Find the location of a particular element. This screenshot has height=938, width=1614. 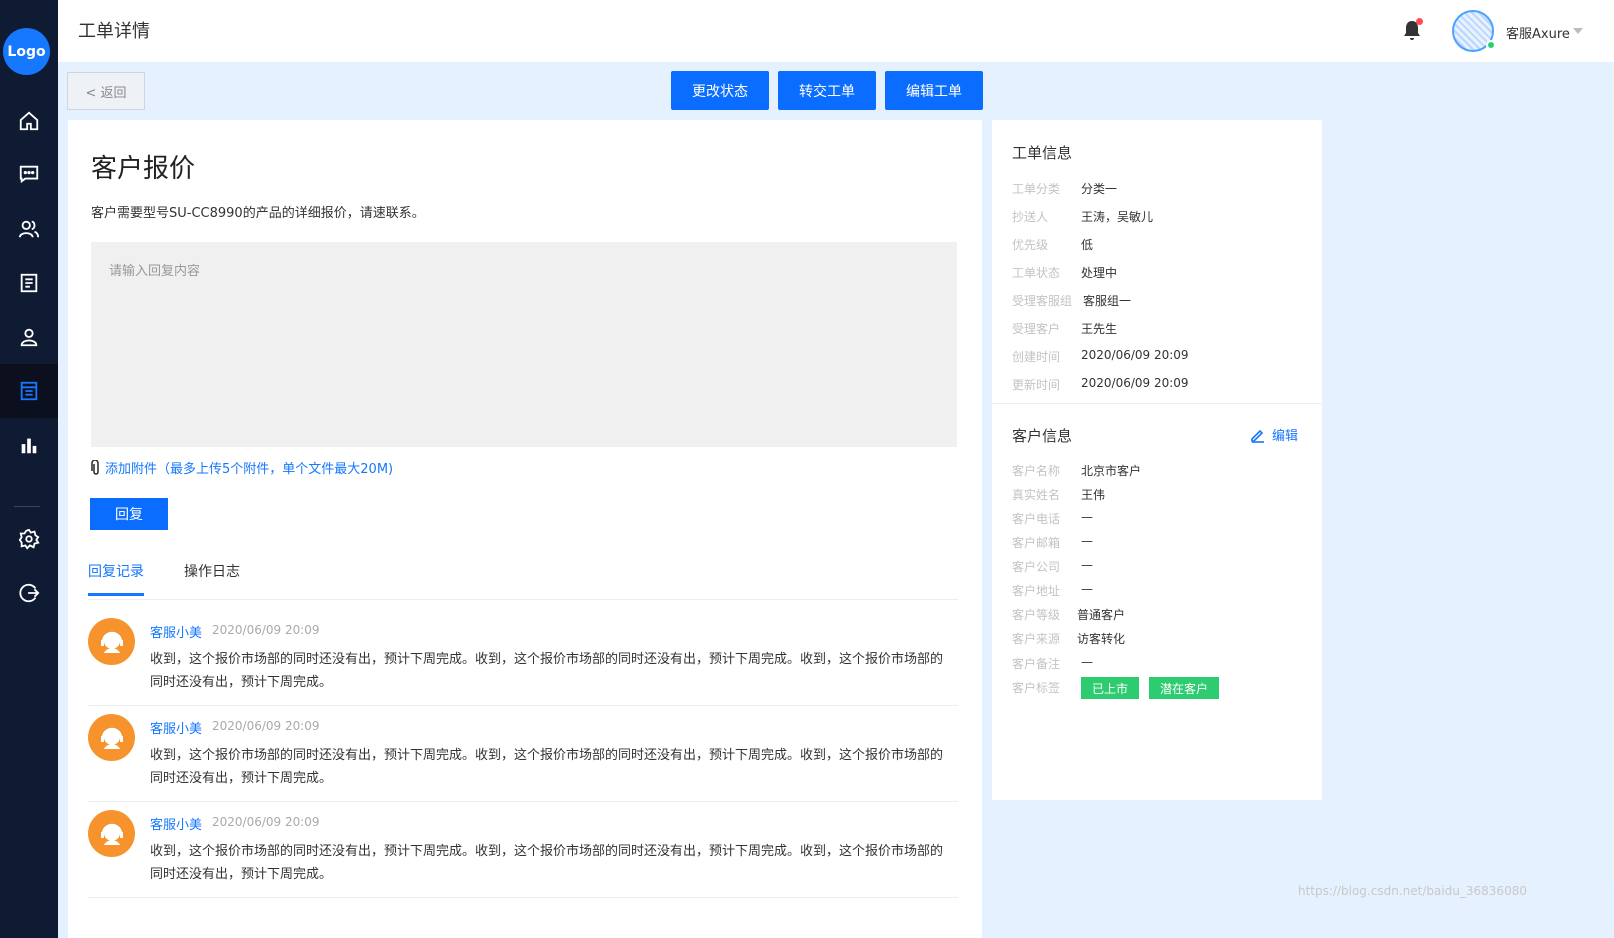

nav-messages is located at coordinates (29, 174).